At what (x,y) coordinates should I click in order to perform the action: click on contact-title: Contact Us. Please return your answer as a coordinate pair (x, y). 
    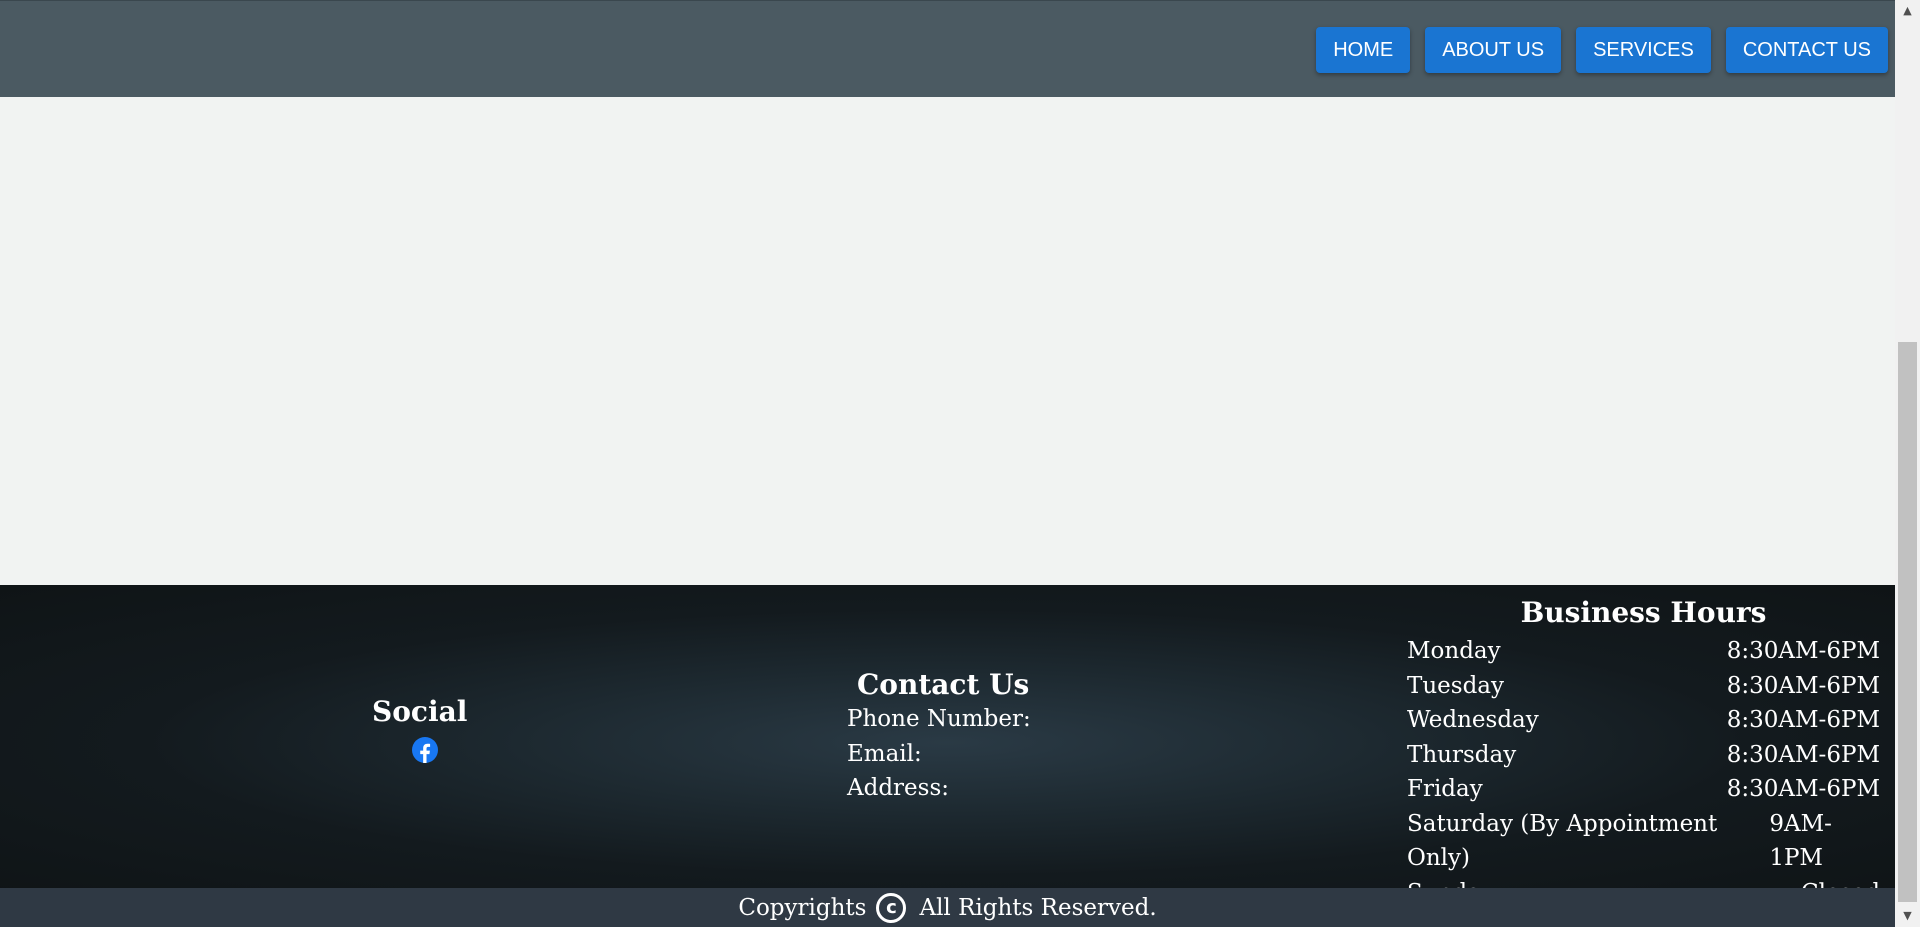
    Looking at the image, I should click on (943, 684).